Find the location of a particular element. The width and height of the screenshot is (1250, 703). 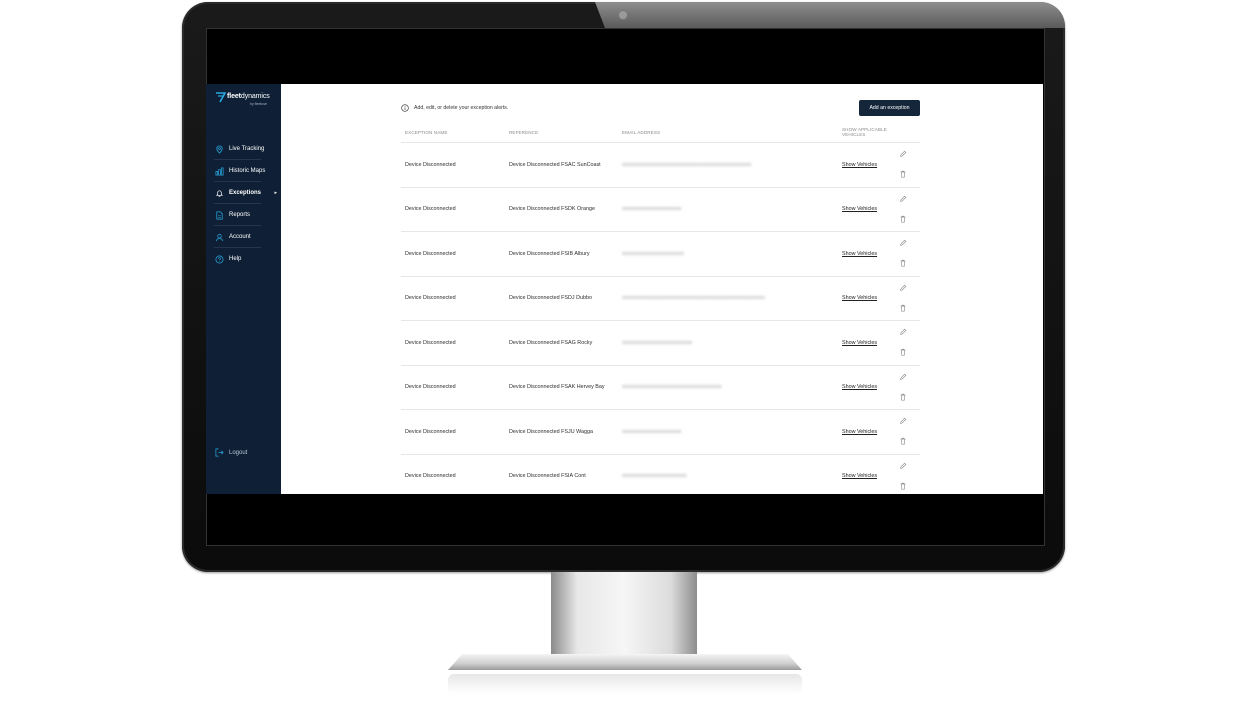

monitor-stand-reflection is located at coordinates (625, 684).